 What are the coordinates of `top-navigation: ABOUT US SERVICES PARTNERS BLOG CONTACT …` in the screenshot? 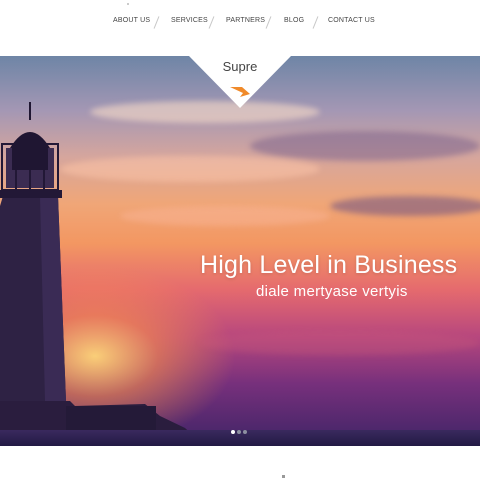 It's located at (240, 28).